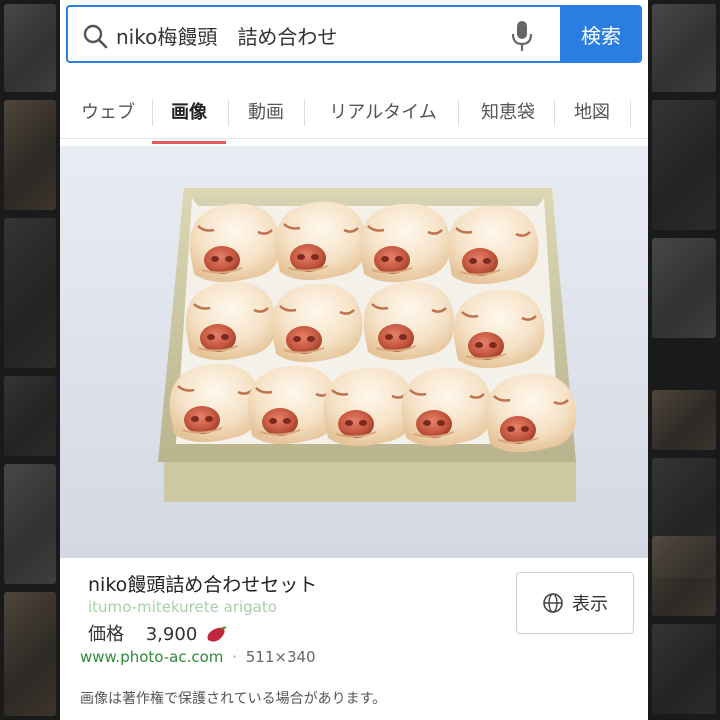 This screenshot has width=720, height=720. Describe the element at coordinates (182, 607) in the screenshot. I see `result-subtitle: itumo-mitekurete arigato` at that location.